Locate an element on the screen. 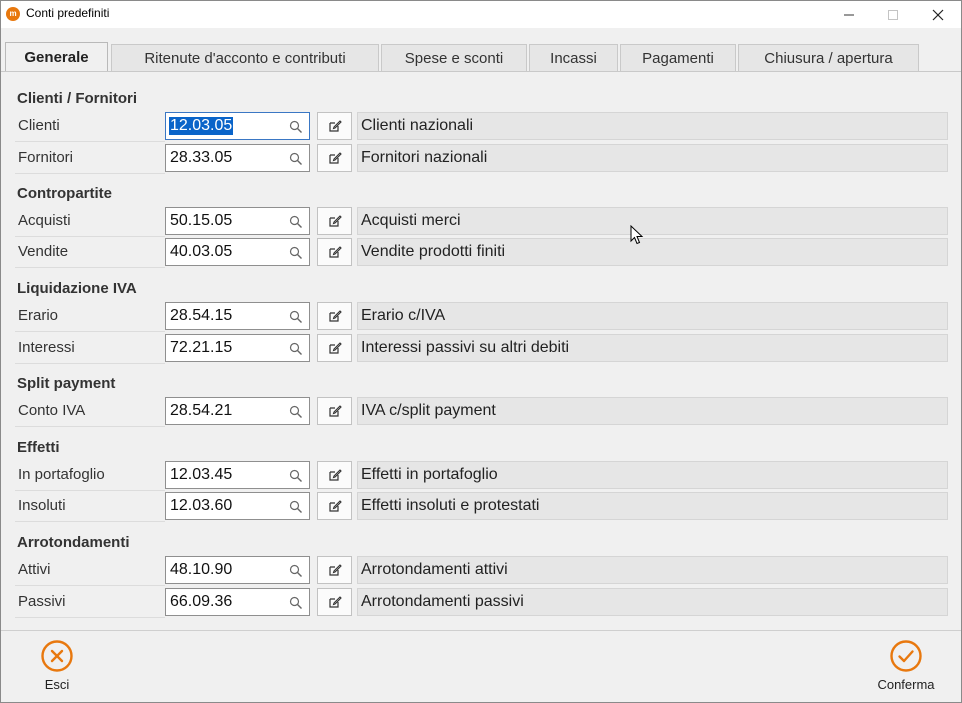 The width and height of the screenshot is (962, 703). form-row-vendite: Vendite 40.03.05 Vendite prodotti finiti is located at coordinates (482, 253).